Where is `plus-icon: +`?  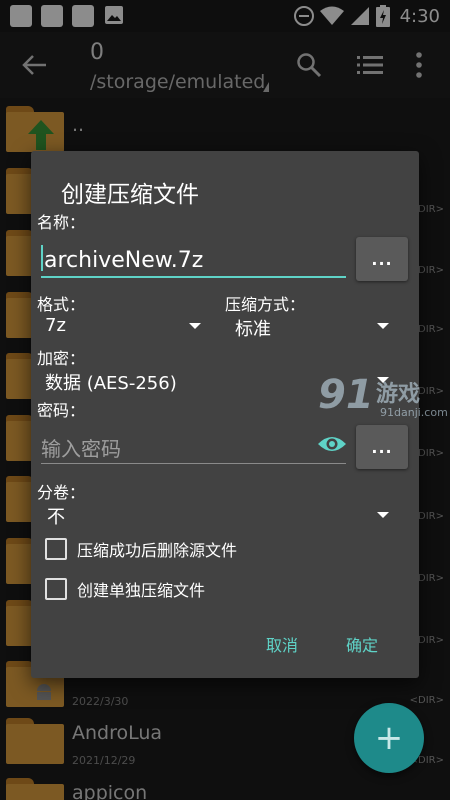
plus-icon: + is located at coordinates (389, 738).